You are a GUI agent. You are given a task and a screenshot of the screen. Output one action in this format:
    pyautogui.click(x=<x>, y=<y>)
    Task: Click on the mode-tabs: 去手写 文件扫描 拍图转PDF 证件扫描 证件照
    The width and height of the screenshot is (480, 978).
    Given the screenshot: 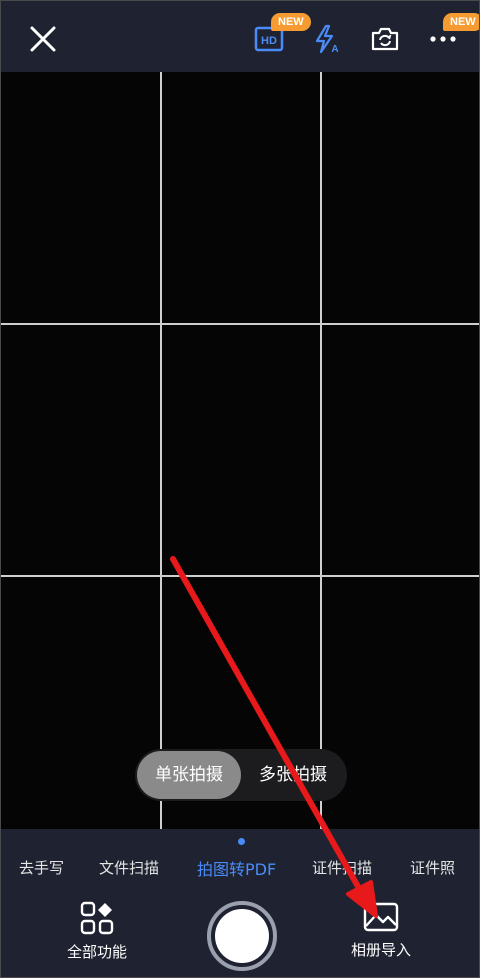 What is the action you would take?
    pyautogui.click(x=240, y=867)
    